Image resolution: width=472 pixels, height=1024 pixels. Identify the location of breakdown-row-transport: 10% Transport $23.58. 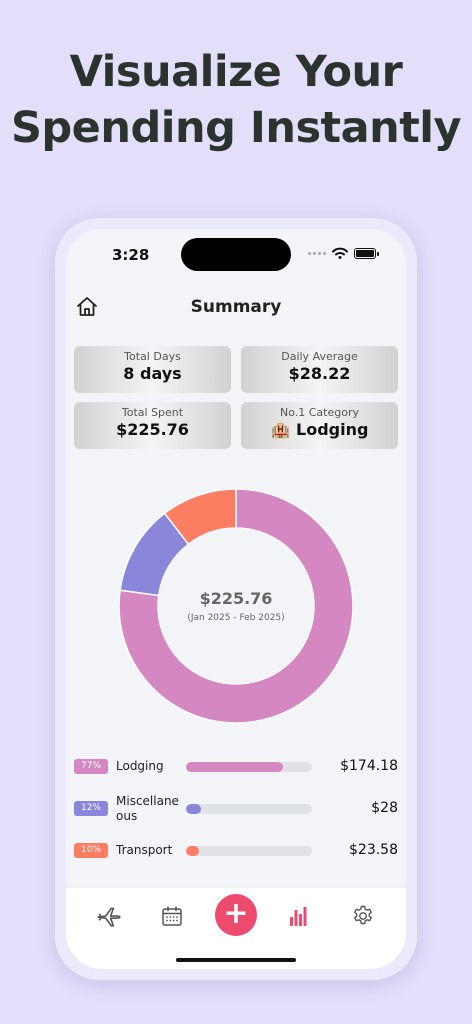
(236, 851).